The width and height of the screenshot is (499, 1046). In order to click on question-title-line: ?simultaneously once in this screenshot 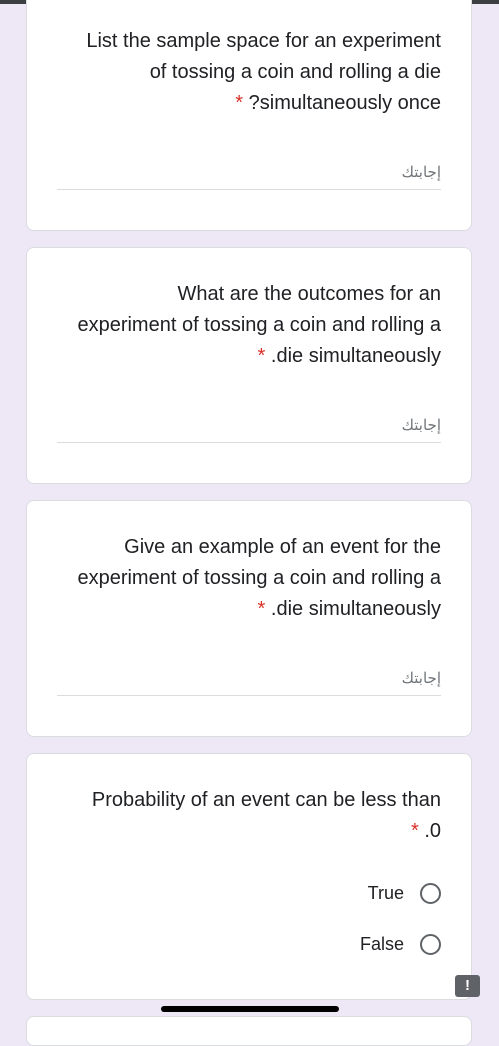, I will do `click(344, 103)`.